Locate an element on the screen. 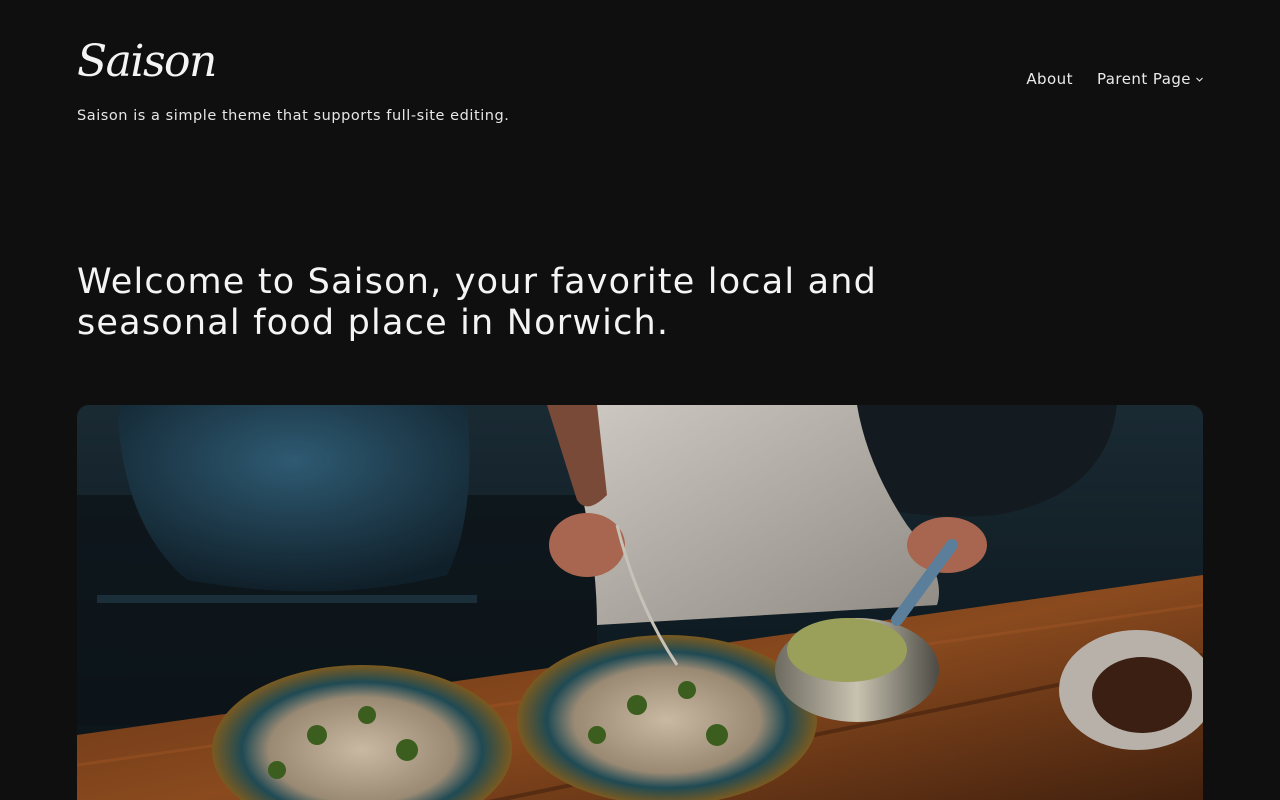  nav-item-about: About is located at coordinates (1049, 79).